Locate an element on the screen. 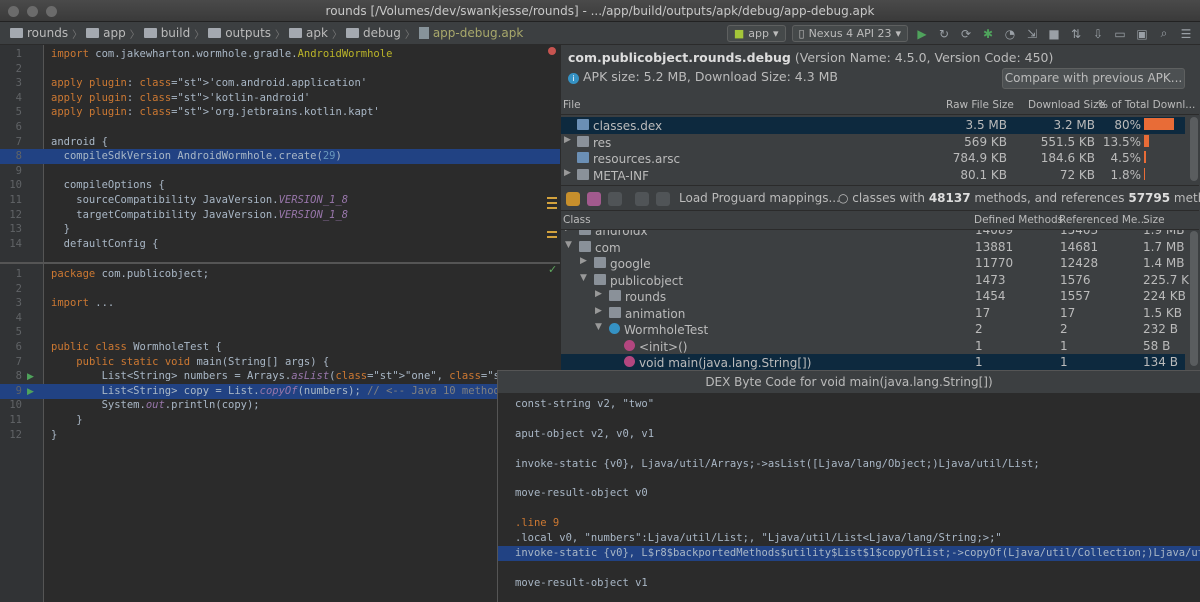  settings-icon: ☰ is located at coordinates (1186, 34).